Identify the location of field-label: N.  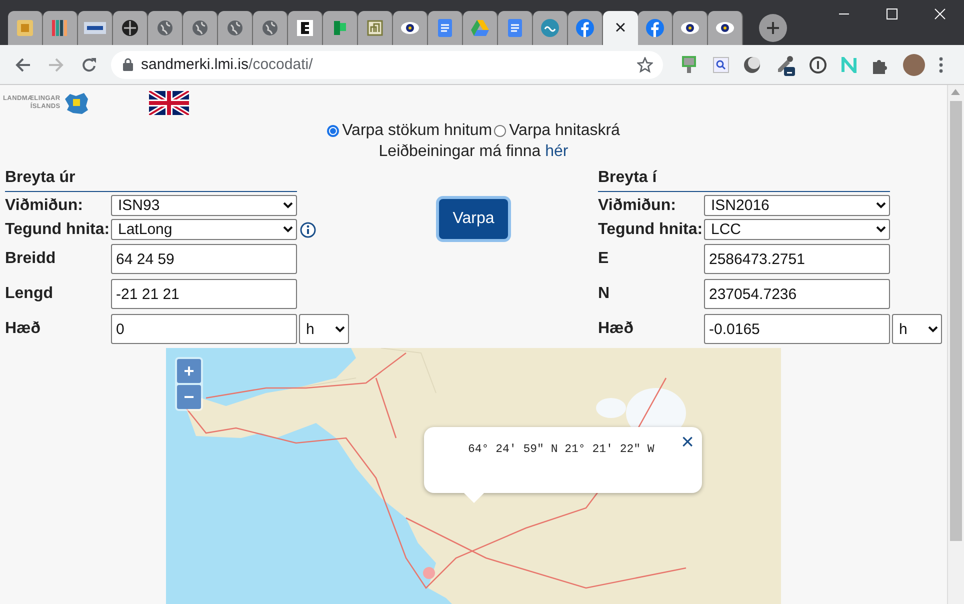
(604, 294).